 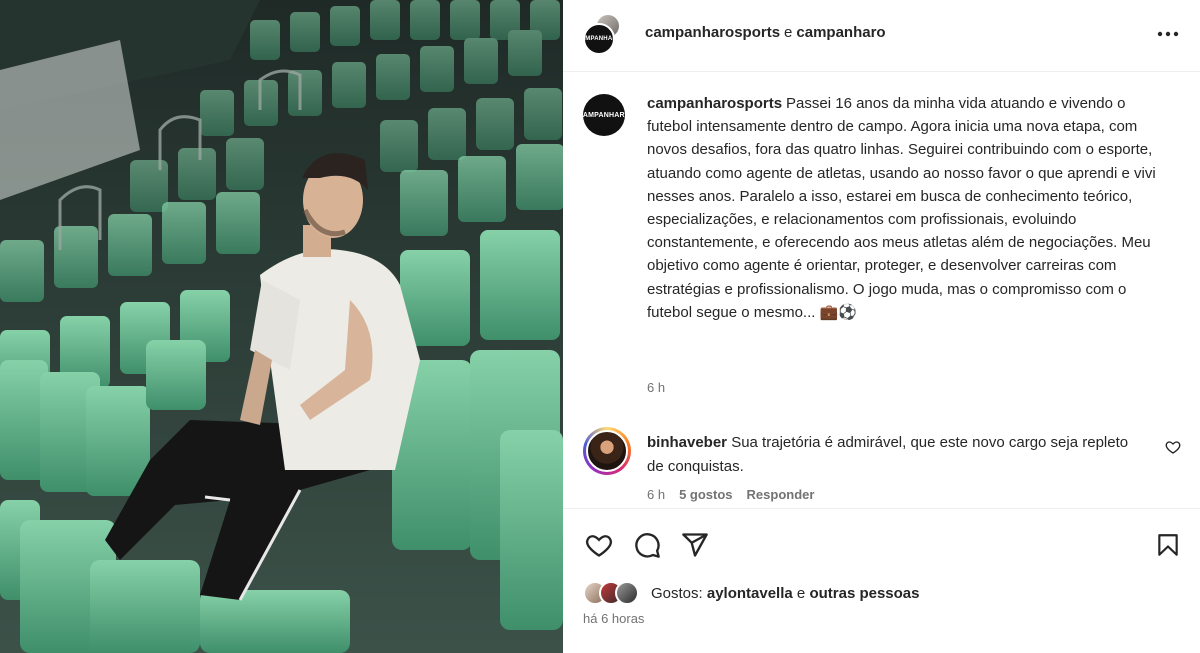 I want to click on commenter-avatar, so click(x=607, y=451).